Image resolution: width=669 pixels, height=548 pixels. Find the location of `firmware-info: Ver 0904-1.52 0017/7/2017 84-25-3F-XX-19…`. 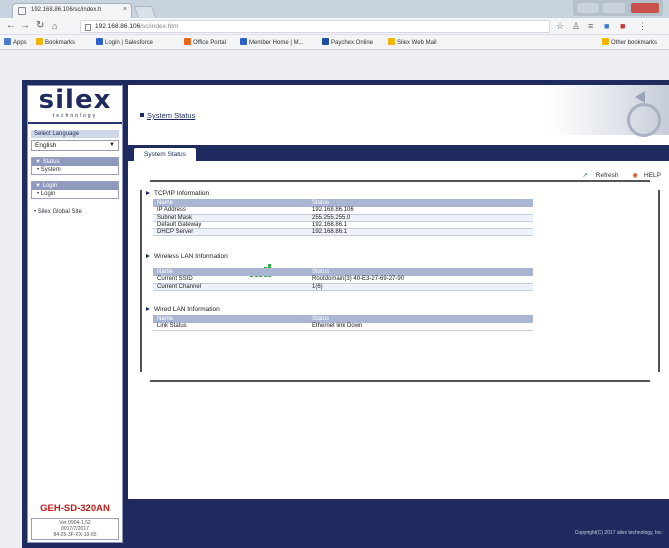

firmware-info: Ver 0904-1.52 0017/7/2017 84-25-3F-XX-19… is located at coordinates (75, 529).